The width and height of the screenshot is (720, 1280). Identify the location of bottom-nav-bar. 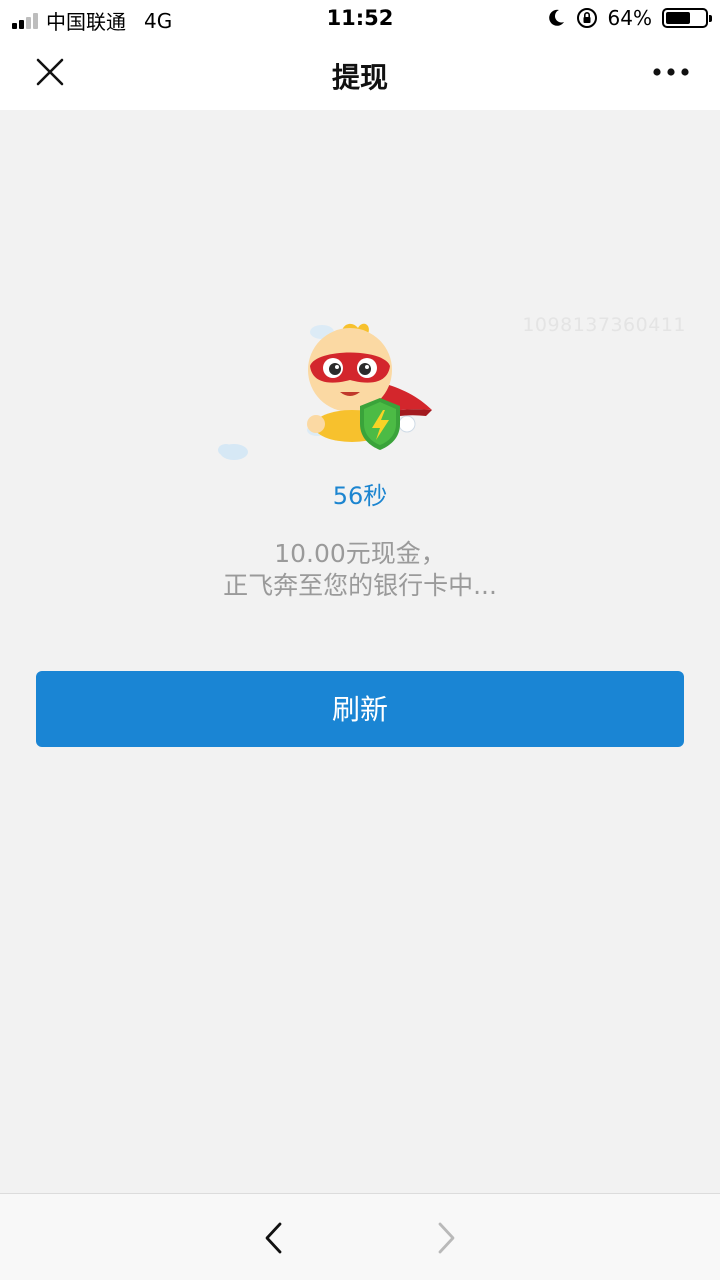
(360, 1236).